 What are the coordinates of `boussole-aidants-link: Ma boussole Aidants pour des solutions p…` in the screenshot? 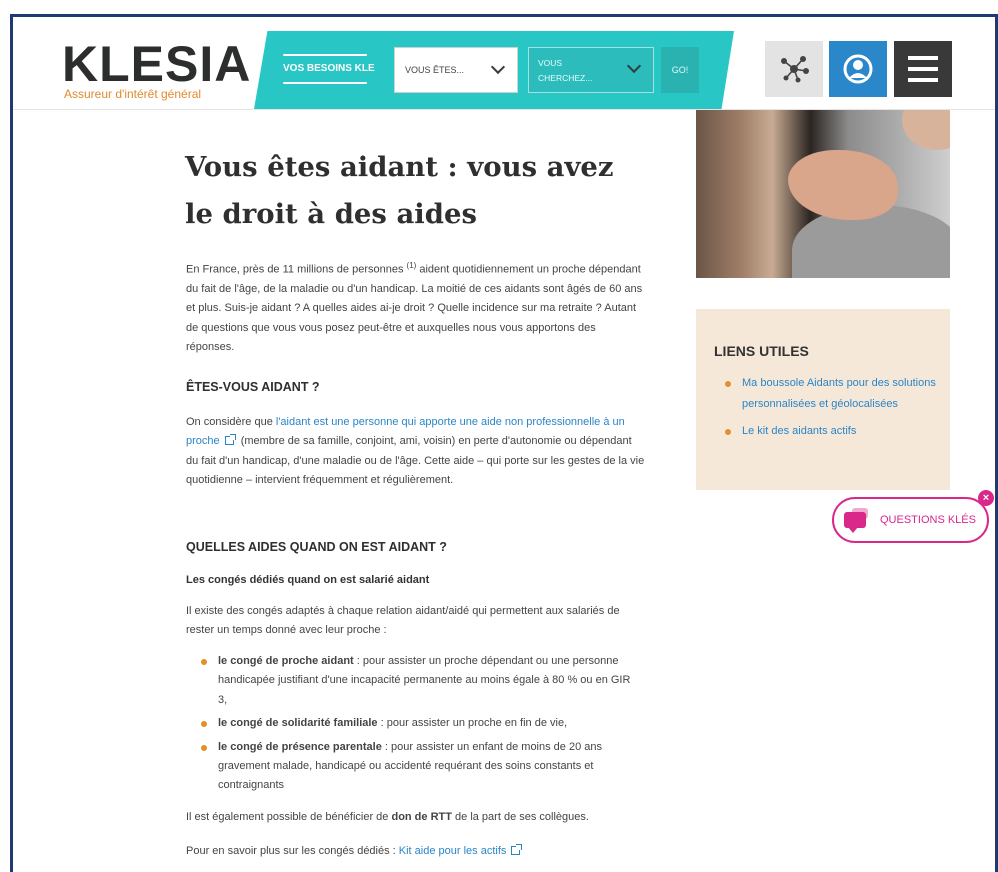 It's located at (839, 393).